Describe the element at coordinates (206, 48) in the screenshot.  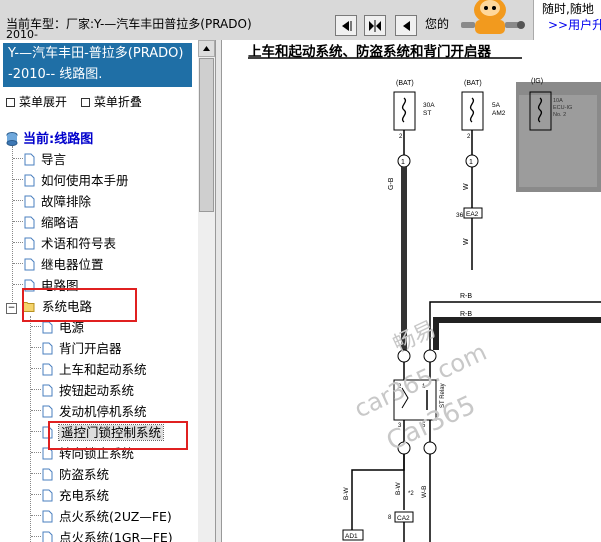
I see `scroll-up-button` at that location.